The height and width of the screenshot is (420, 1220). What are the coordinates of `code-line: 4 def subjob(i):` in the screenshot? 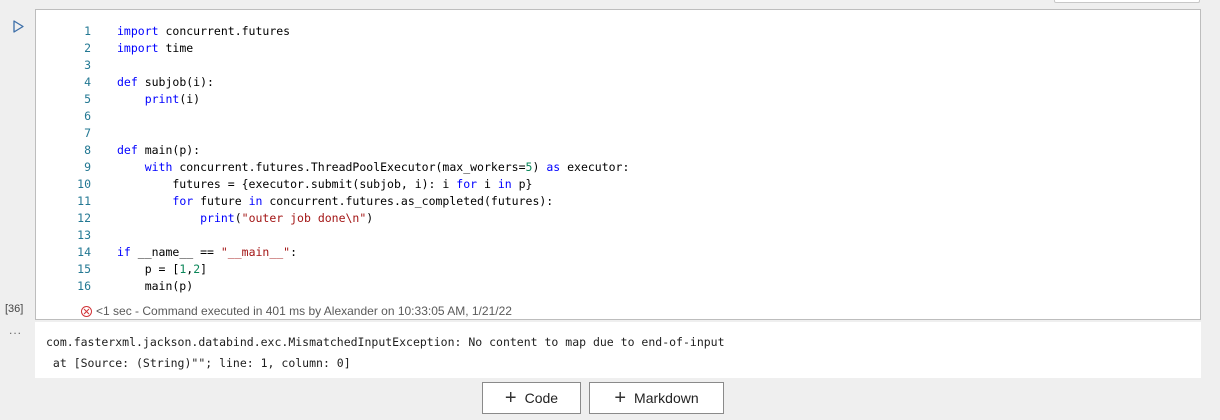 It's located at (618, 82).